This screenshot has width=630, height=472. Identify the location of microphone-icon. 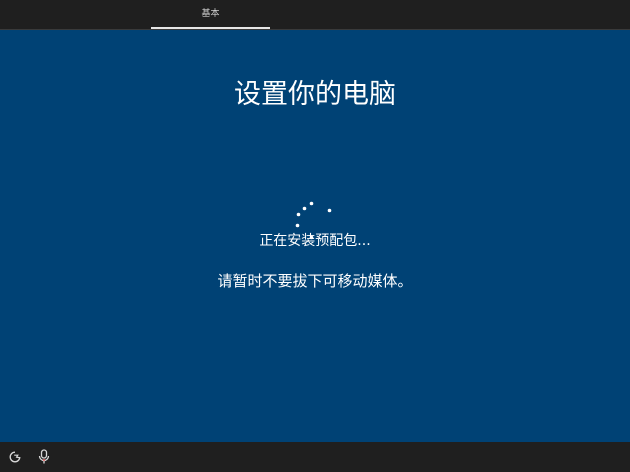
(44, 456).